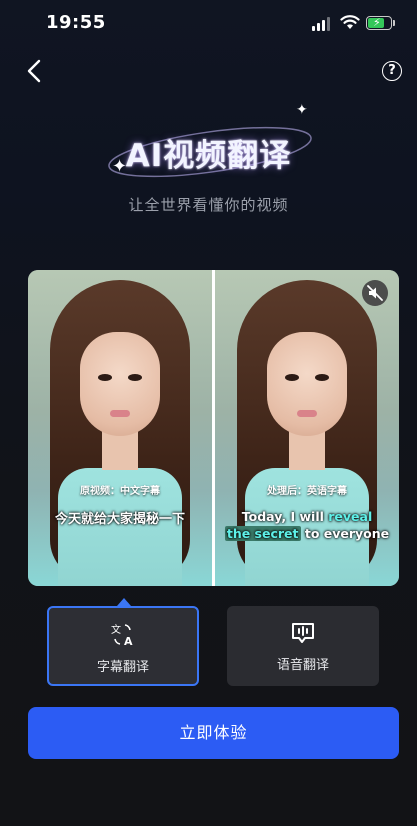 The image size is (417, 826). What do you see at coordinates (122, 635) in the screenshot?
I see `translate-icon: 文 A` at bounding box center [122, 635].